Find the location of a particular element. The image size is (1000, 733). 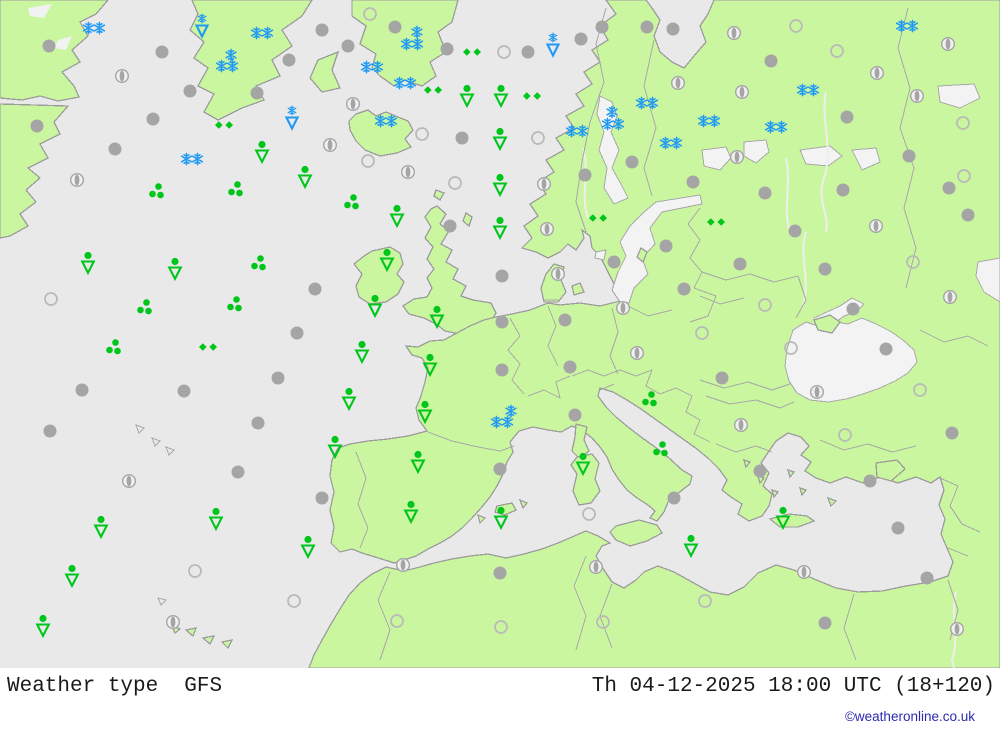

datetime-label: Th 04-12-2025 18:00 UTC (18+120) is located at coordinates (793, 686).